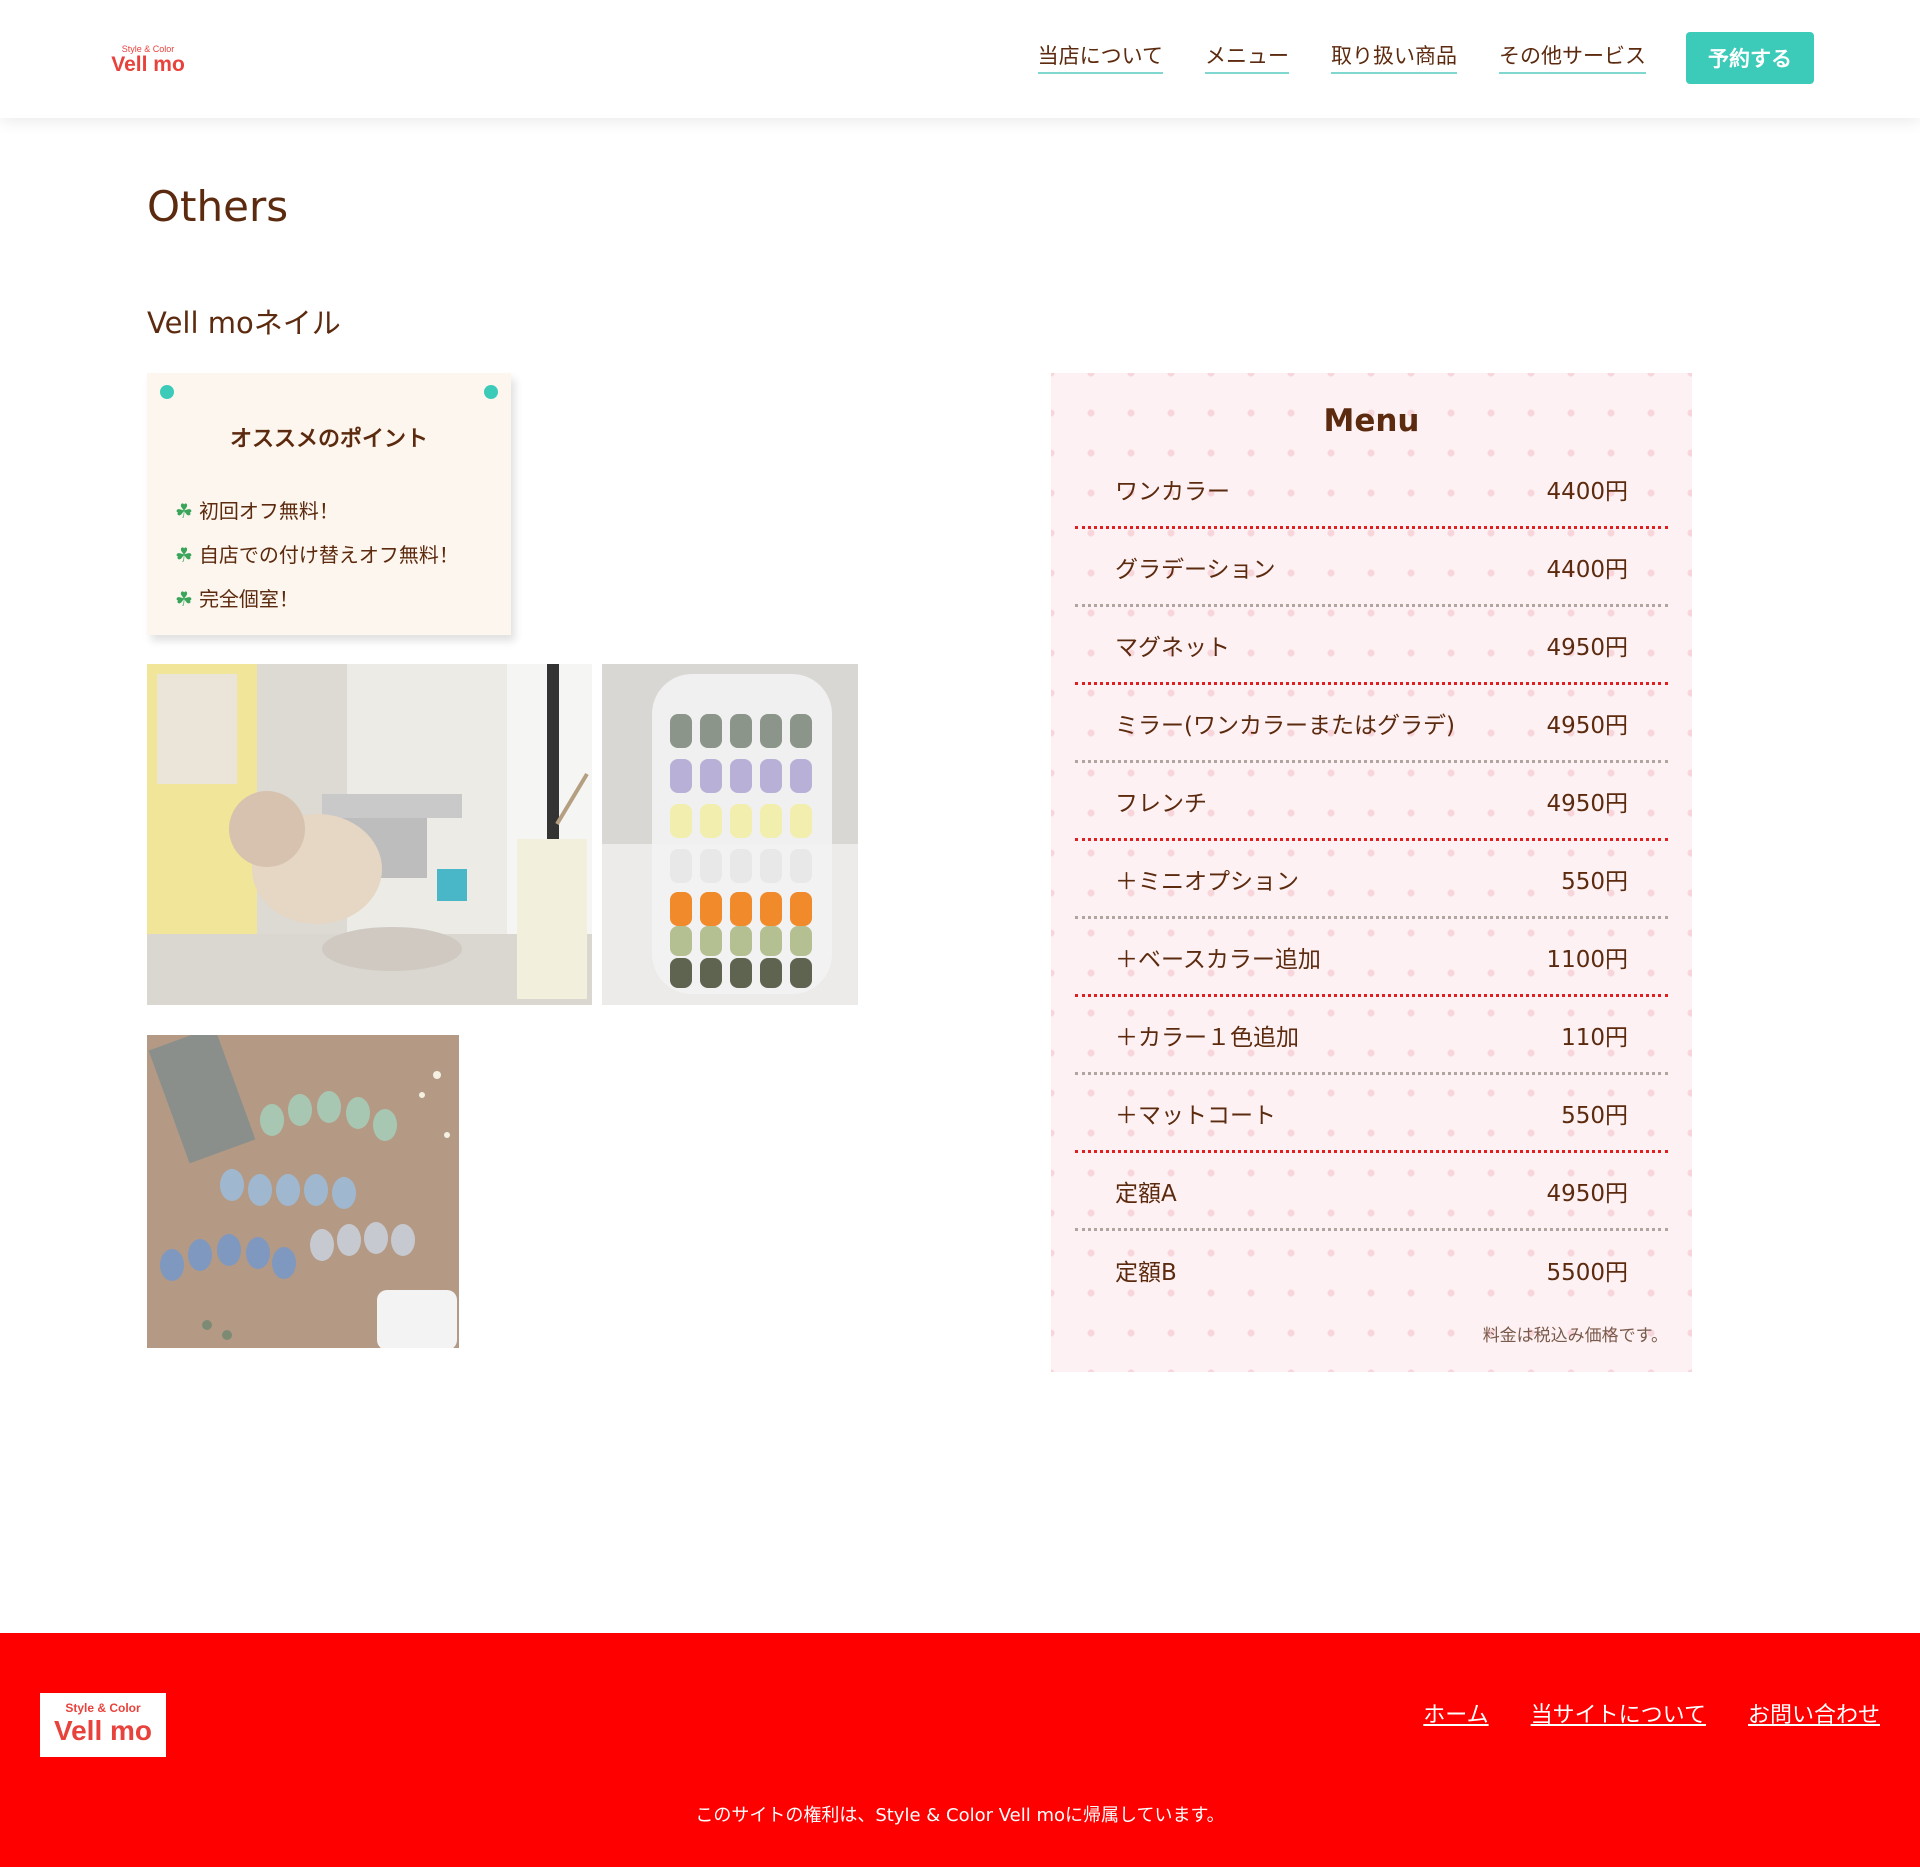 Image resolution: width=1920 pixels, height=1867 pixels. I want to click on footer-logo: Style & Color Vell mo, so click(103, 1725).